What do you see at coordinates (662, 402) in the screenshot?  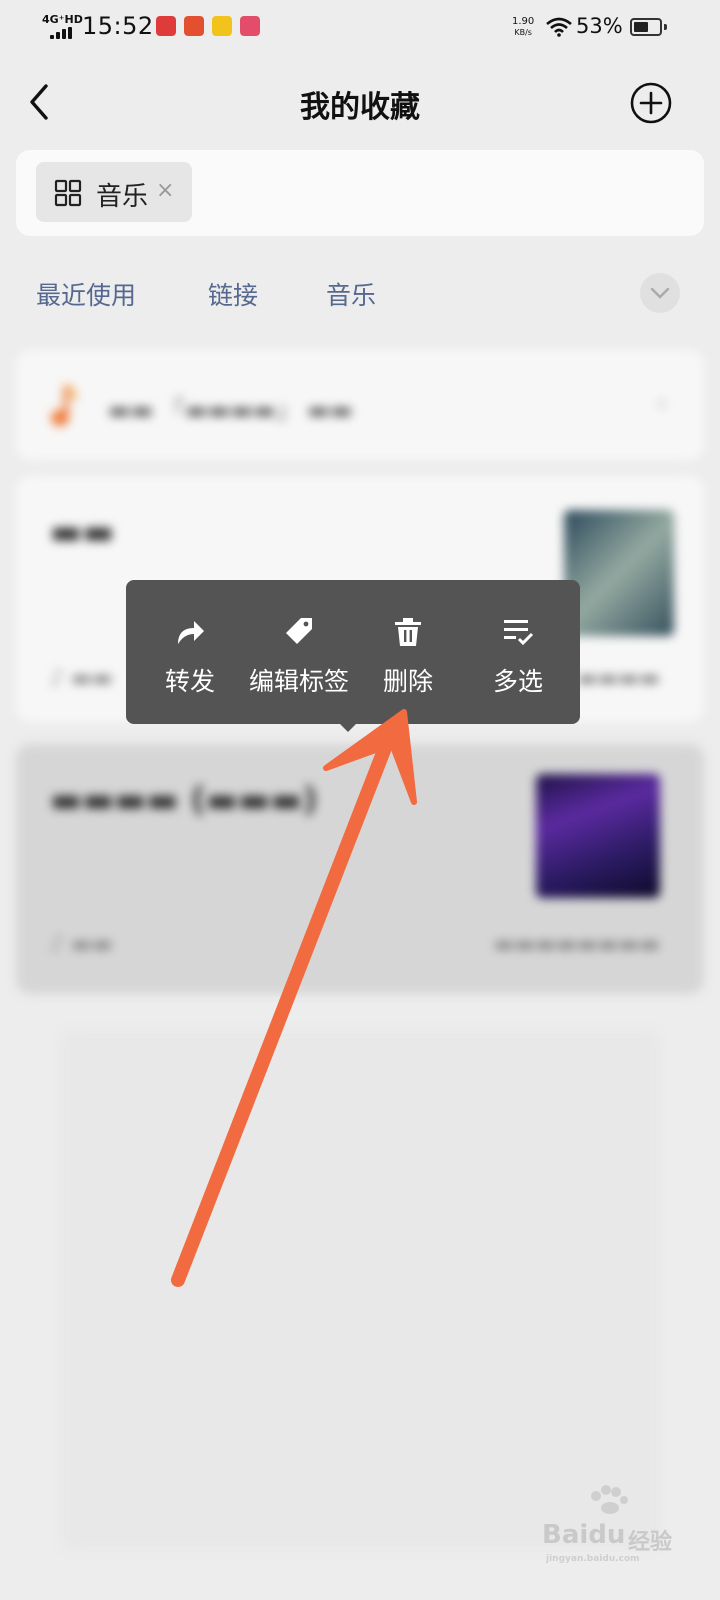 I see `chevron-right-icon: ›` at bounding box center [662, 402].